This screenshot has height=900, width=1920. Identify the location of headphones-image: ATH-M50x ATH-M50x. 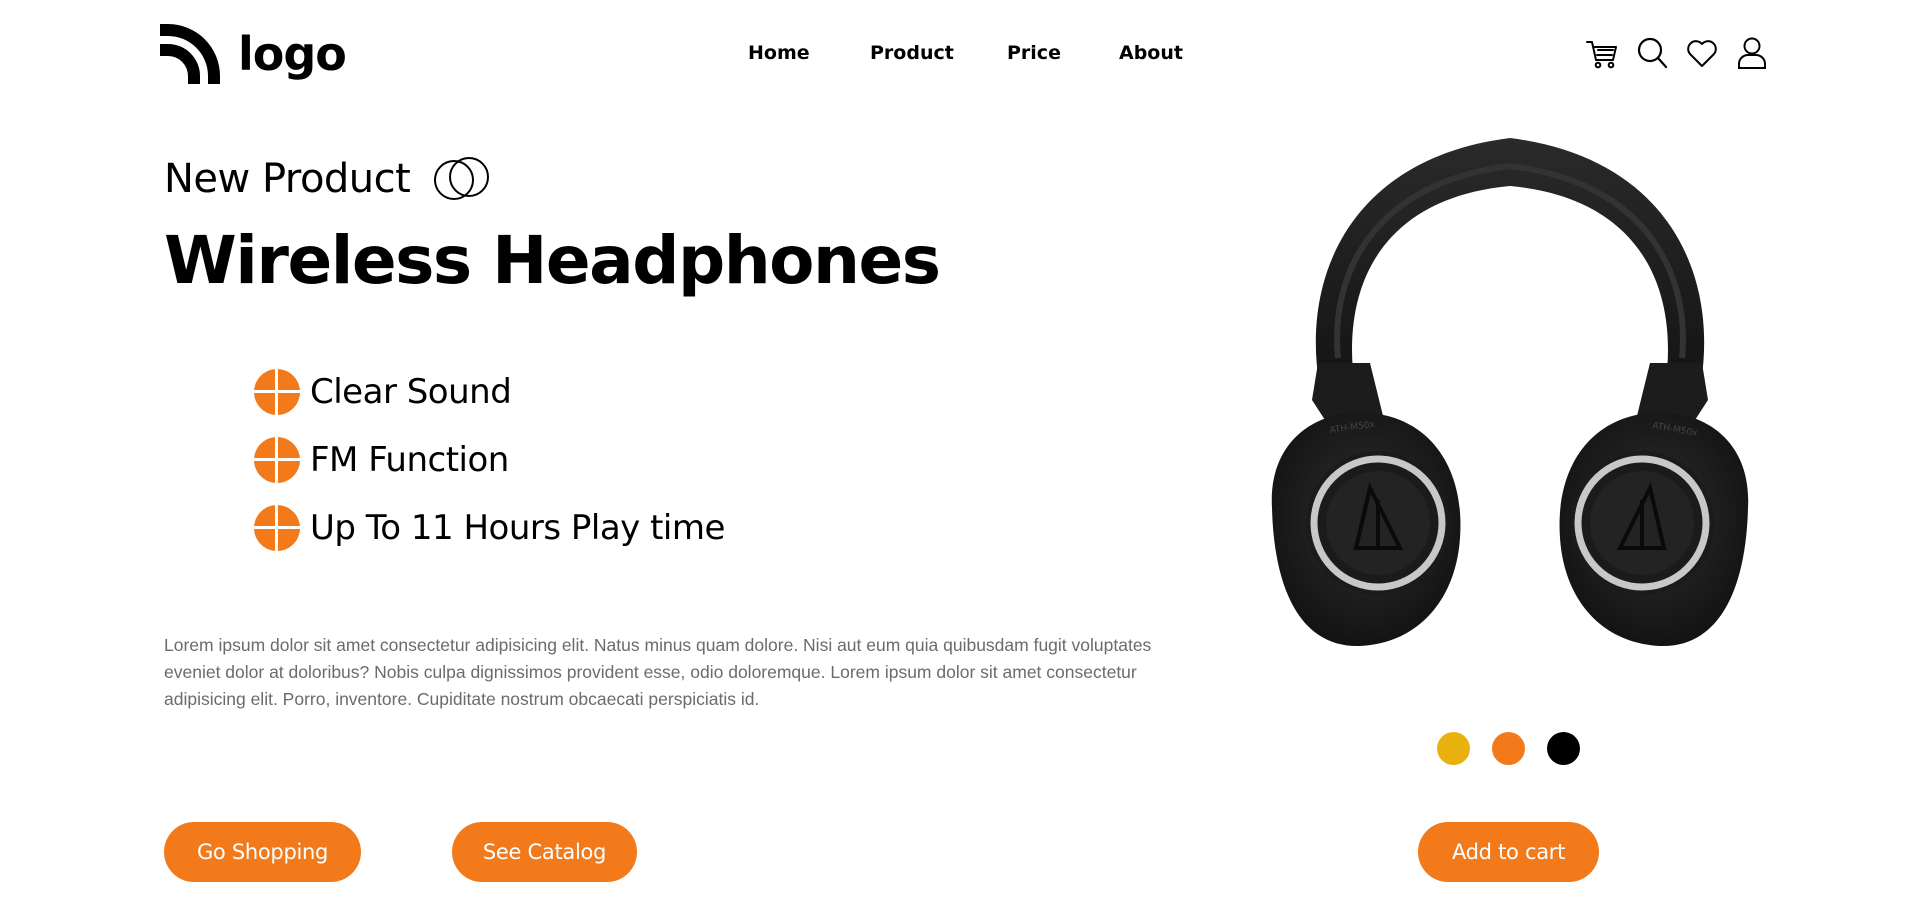
(1510, 392).